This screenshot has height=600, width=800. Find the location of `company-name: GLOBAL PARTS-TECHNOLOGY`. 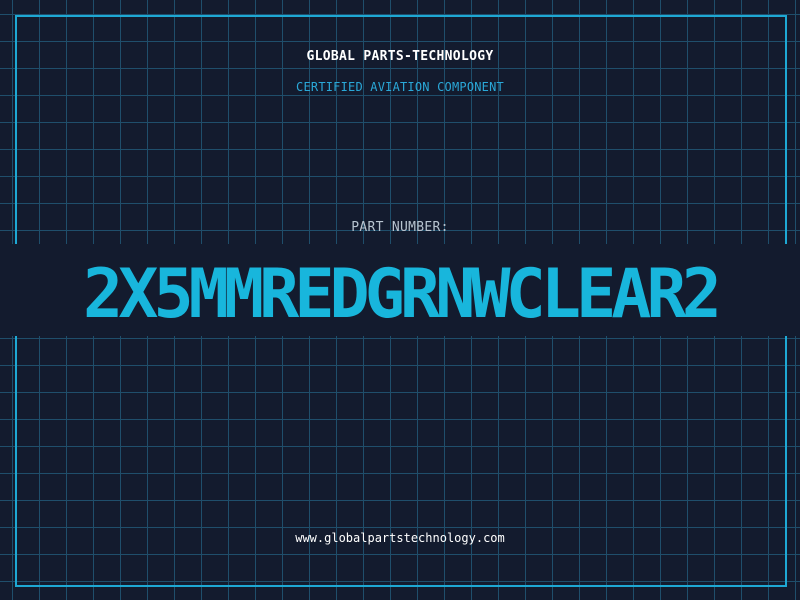

company-name: GLOBAL PARTS-TECHNOLOGY is located at coordinates (400, 56).